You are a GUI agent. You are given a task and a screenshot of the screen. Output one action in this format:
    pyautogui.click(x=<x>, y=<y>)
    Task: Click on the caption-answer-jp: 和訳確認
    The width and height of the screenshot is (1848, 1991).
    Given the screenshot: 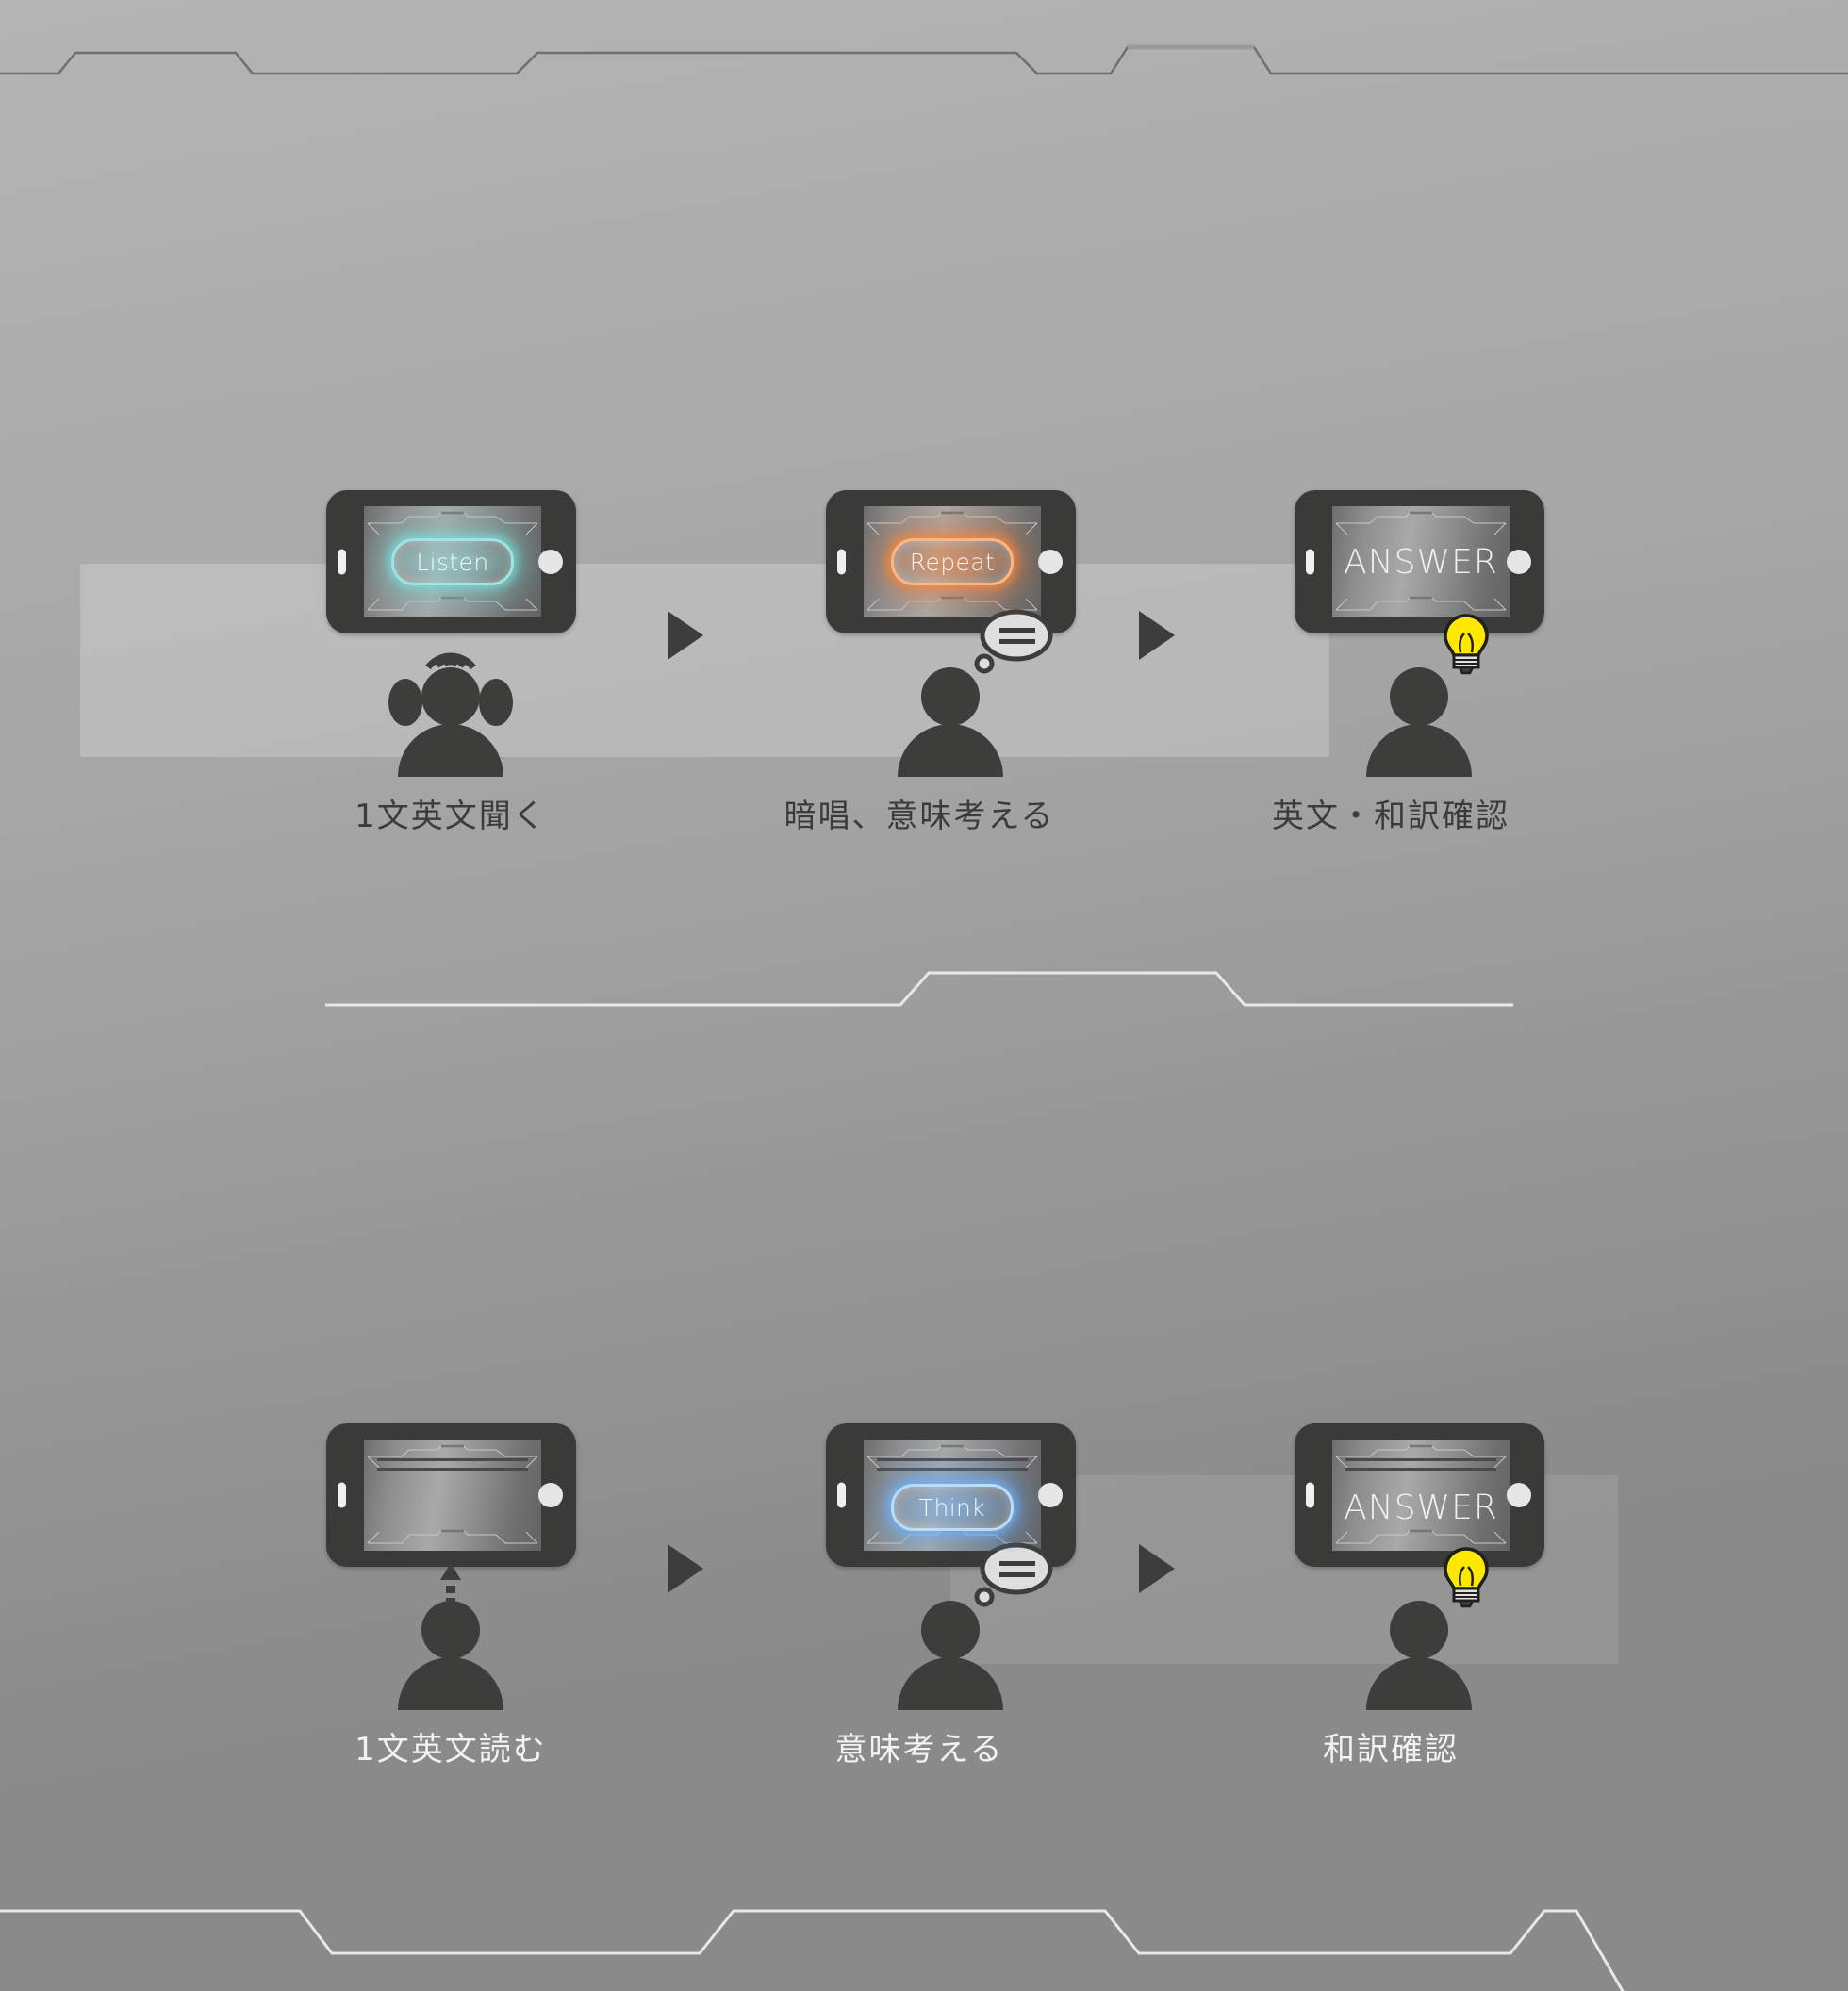 What is the action you would take?
    pyautogui.click(x=1391, y=1750)
    